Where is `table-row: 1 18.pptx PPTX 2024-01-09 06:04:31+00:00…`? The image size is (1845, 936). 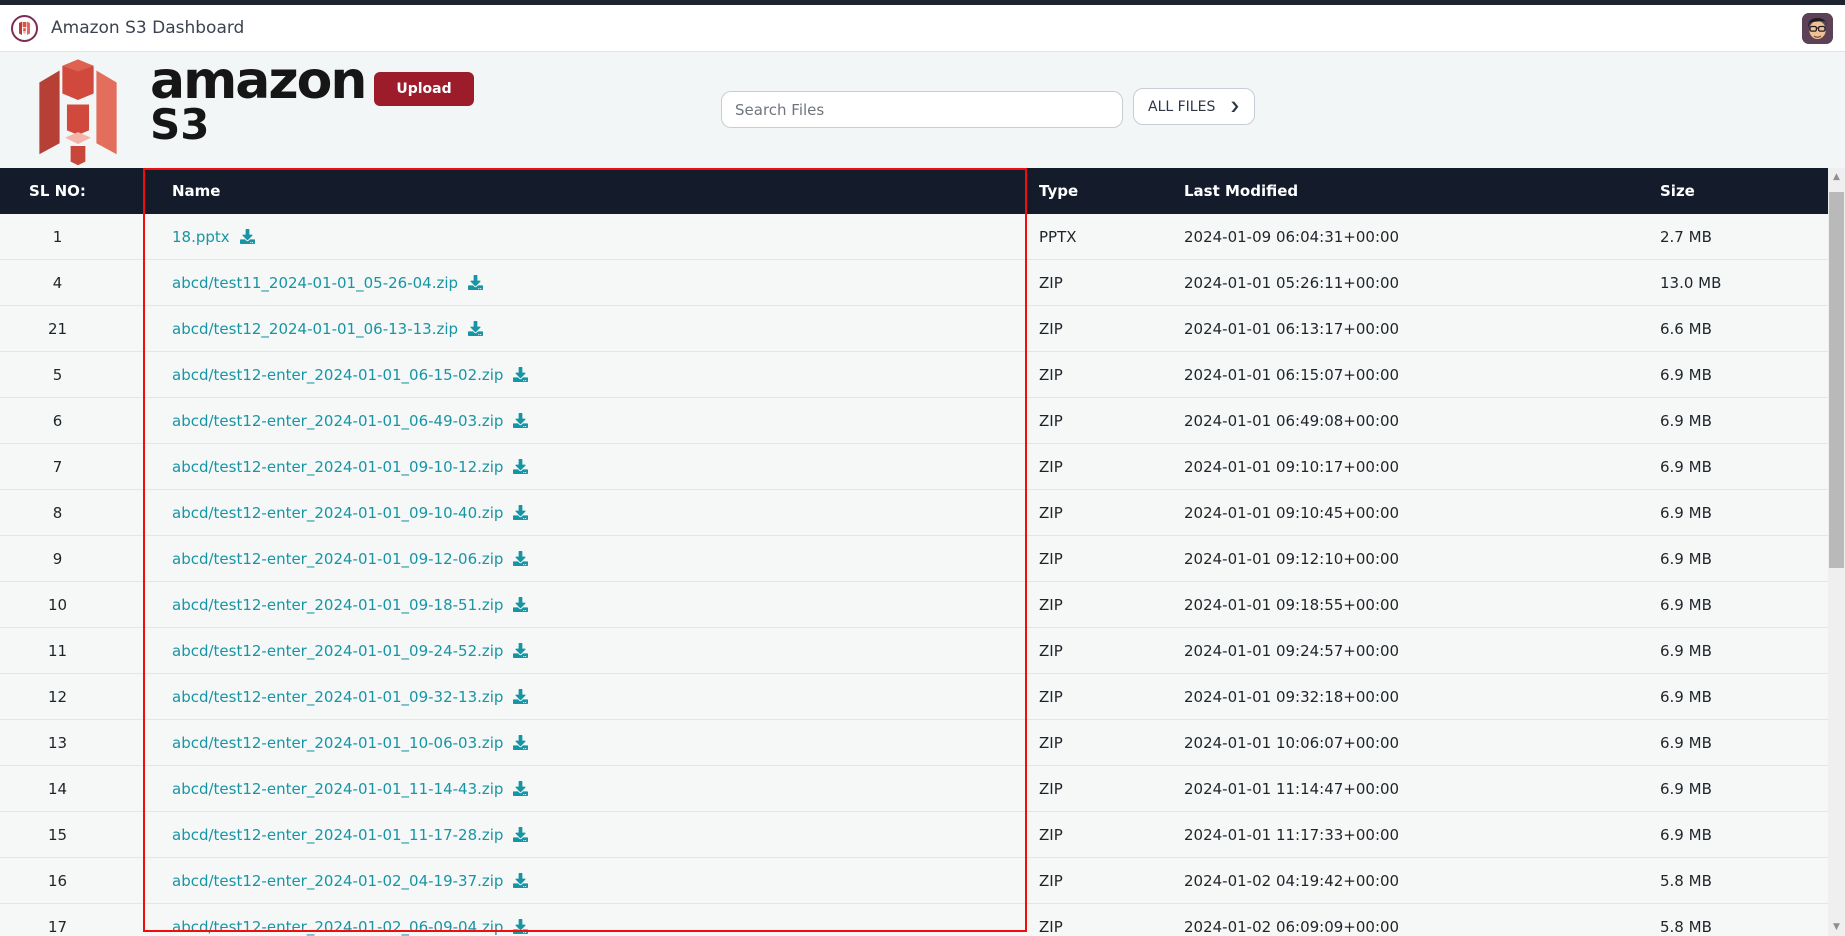 table-row: 1 18.pptx PPTX 2024-01-09 06:04:31+00:00… is located at coordinates (914, 237).